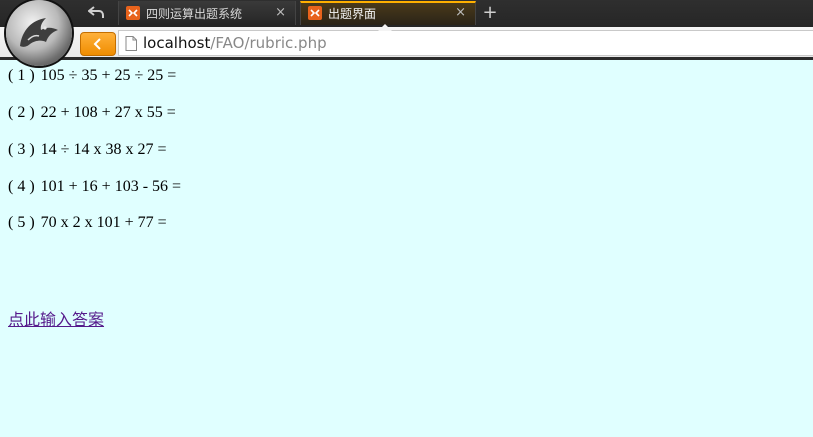  Describe the element at coordinates (21, 75) in the screenshot. I see `question-number: ( 1 )` at that location.